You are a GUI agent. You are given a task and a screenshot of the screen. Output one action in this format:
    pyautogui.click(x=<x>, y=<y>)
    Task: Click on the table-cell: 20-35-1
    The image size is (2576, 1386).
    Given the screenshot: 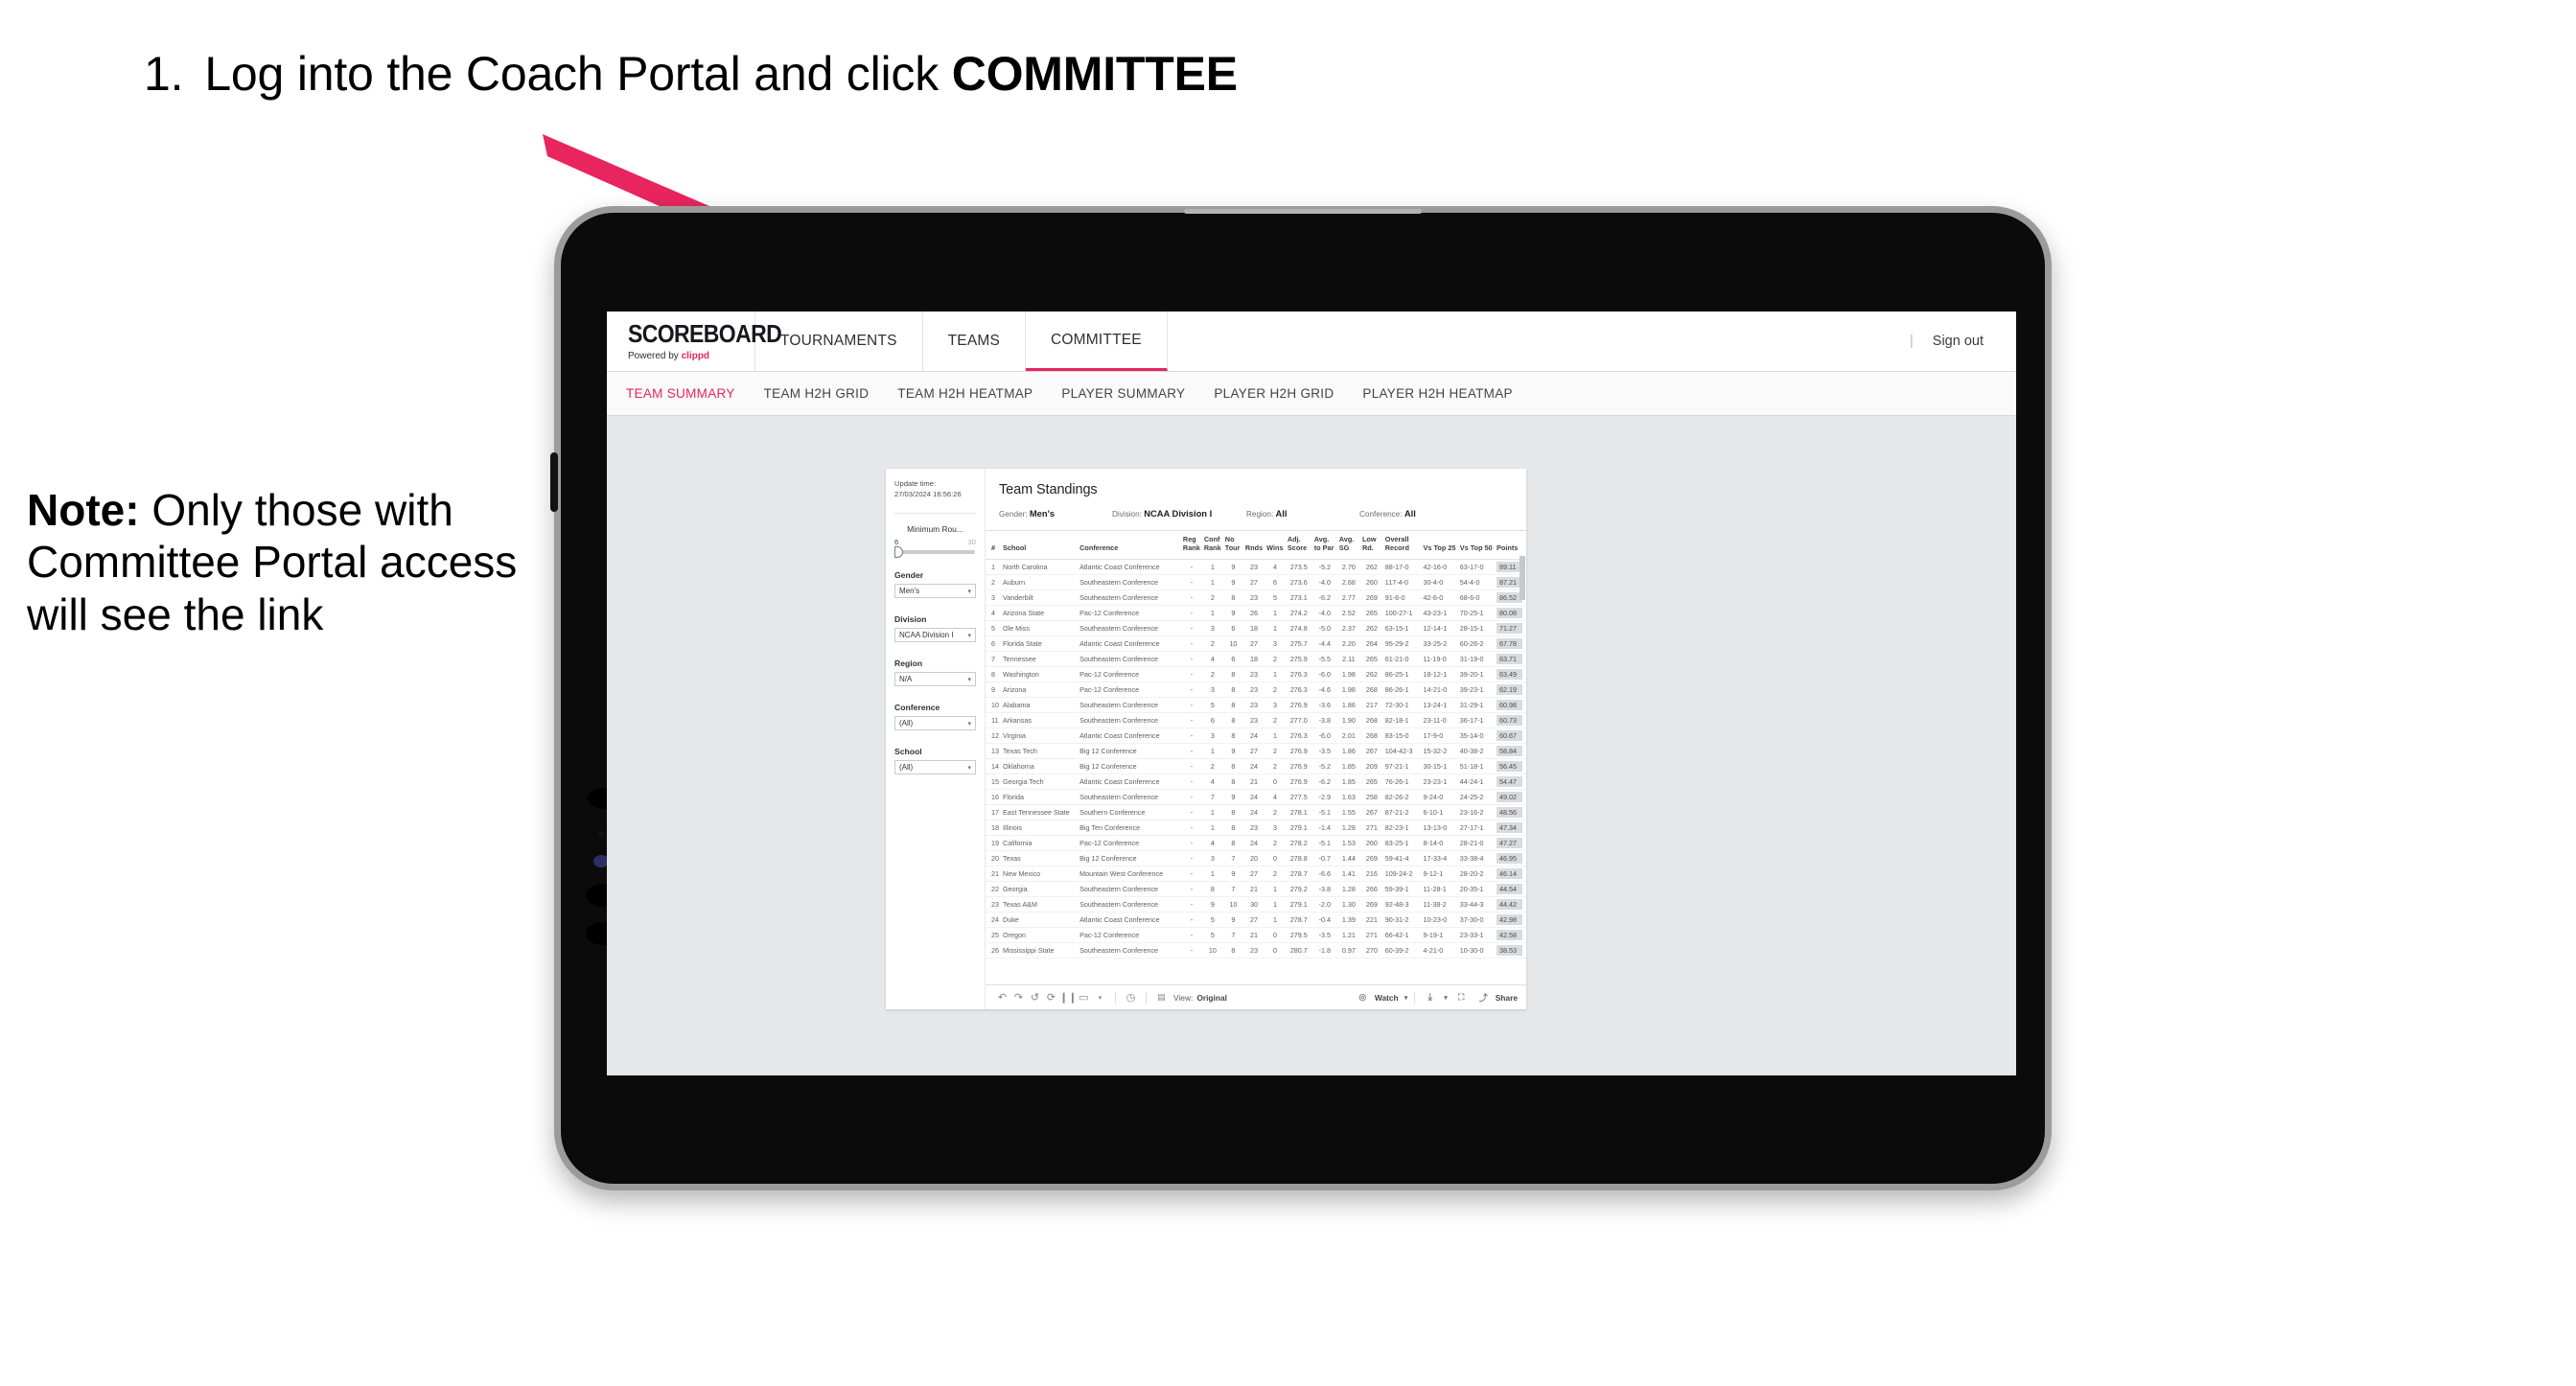 What is the action you would take?
    pyautogui.click(x=1476, y=889)
    